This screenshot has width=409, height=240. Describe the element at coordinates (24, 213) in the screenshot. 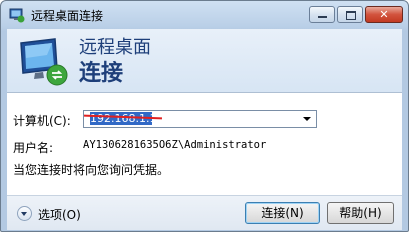

I see `expand-options-icon` at that location.